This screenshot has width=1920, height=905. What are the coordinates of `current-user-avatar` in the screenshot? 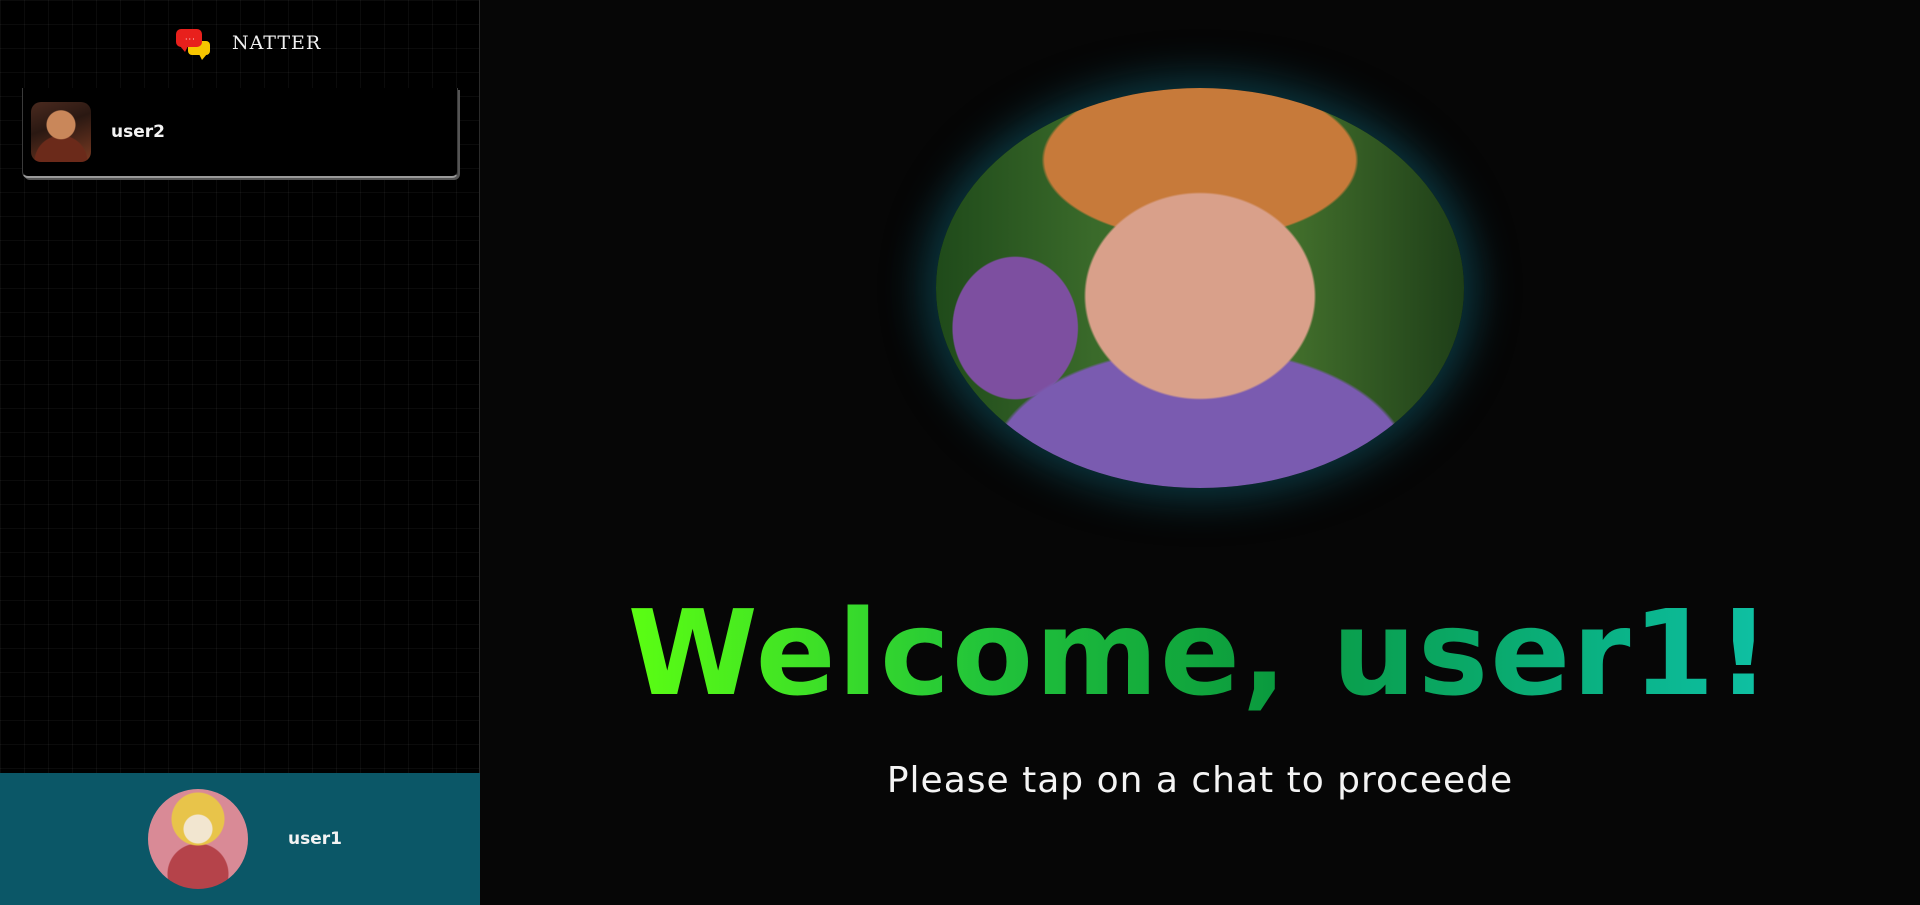 It's located at (198, 839).